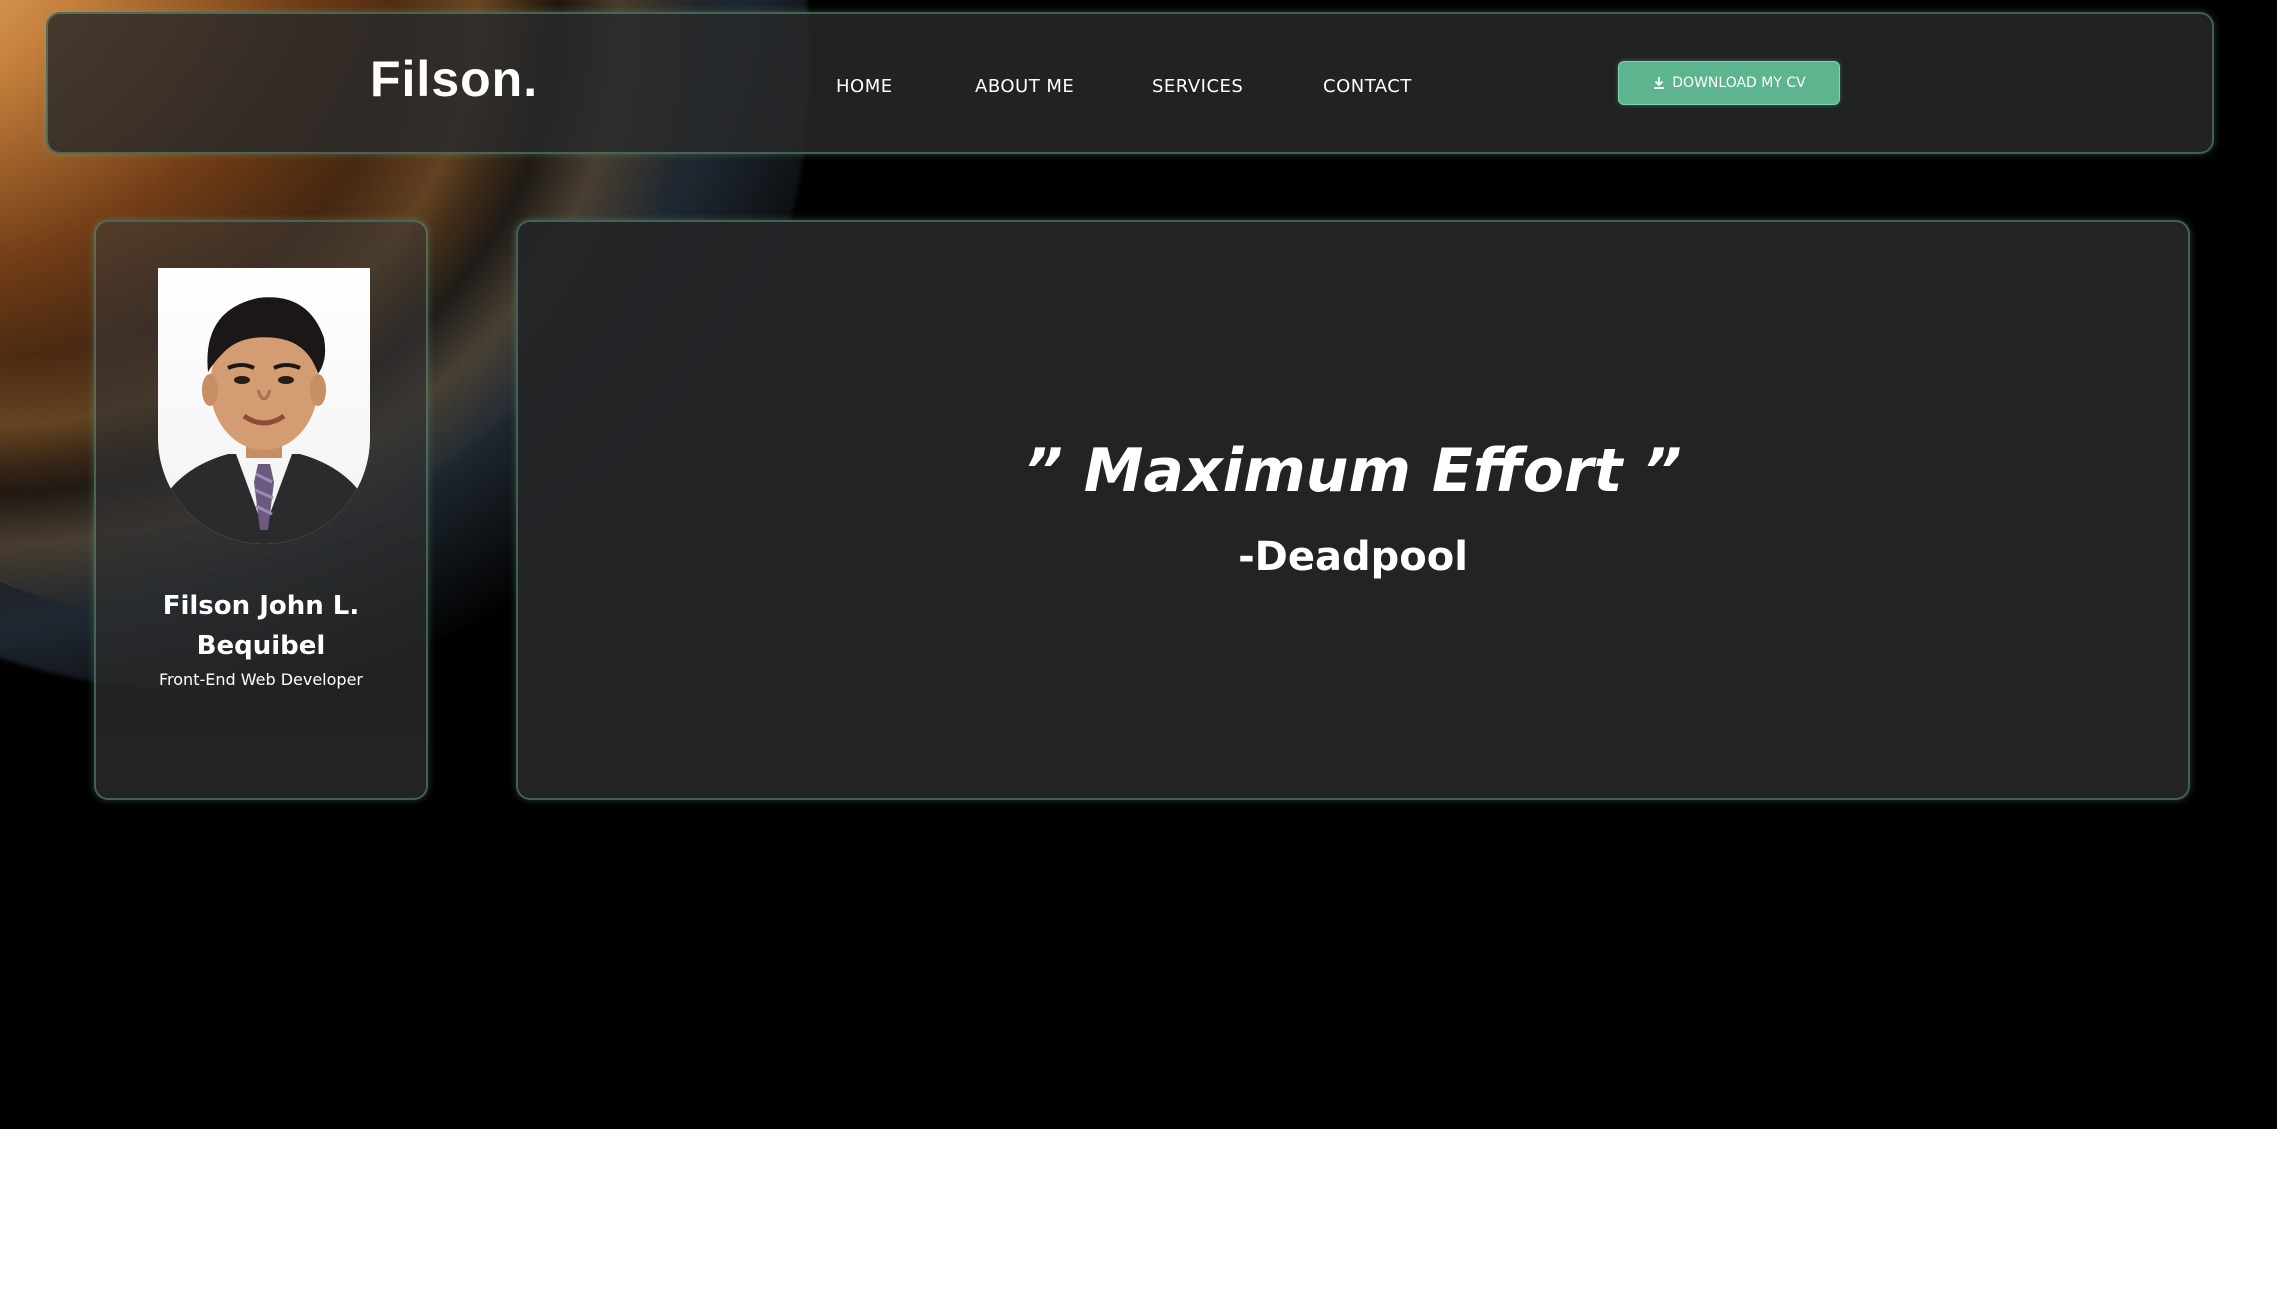 The width and height of the screenshot is (2280, 1296). I want to click on quote-author: -Deadpool, so click(1353, 557).